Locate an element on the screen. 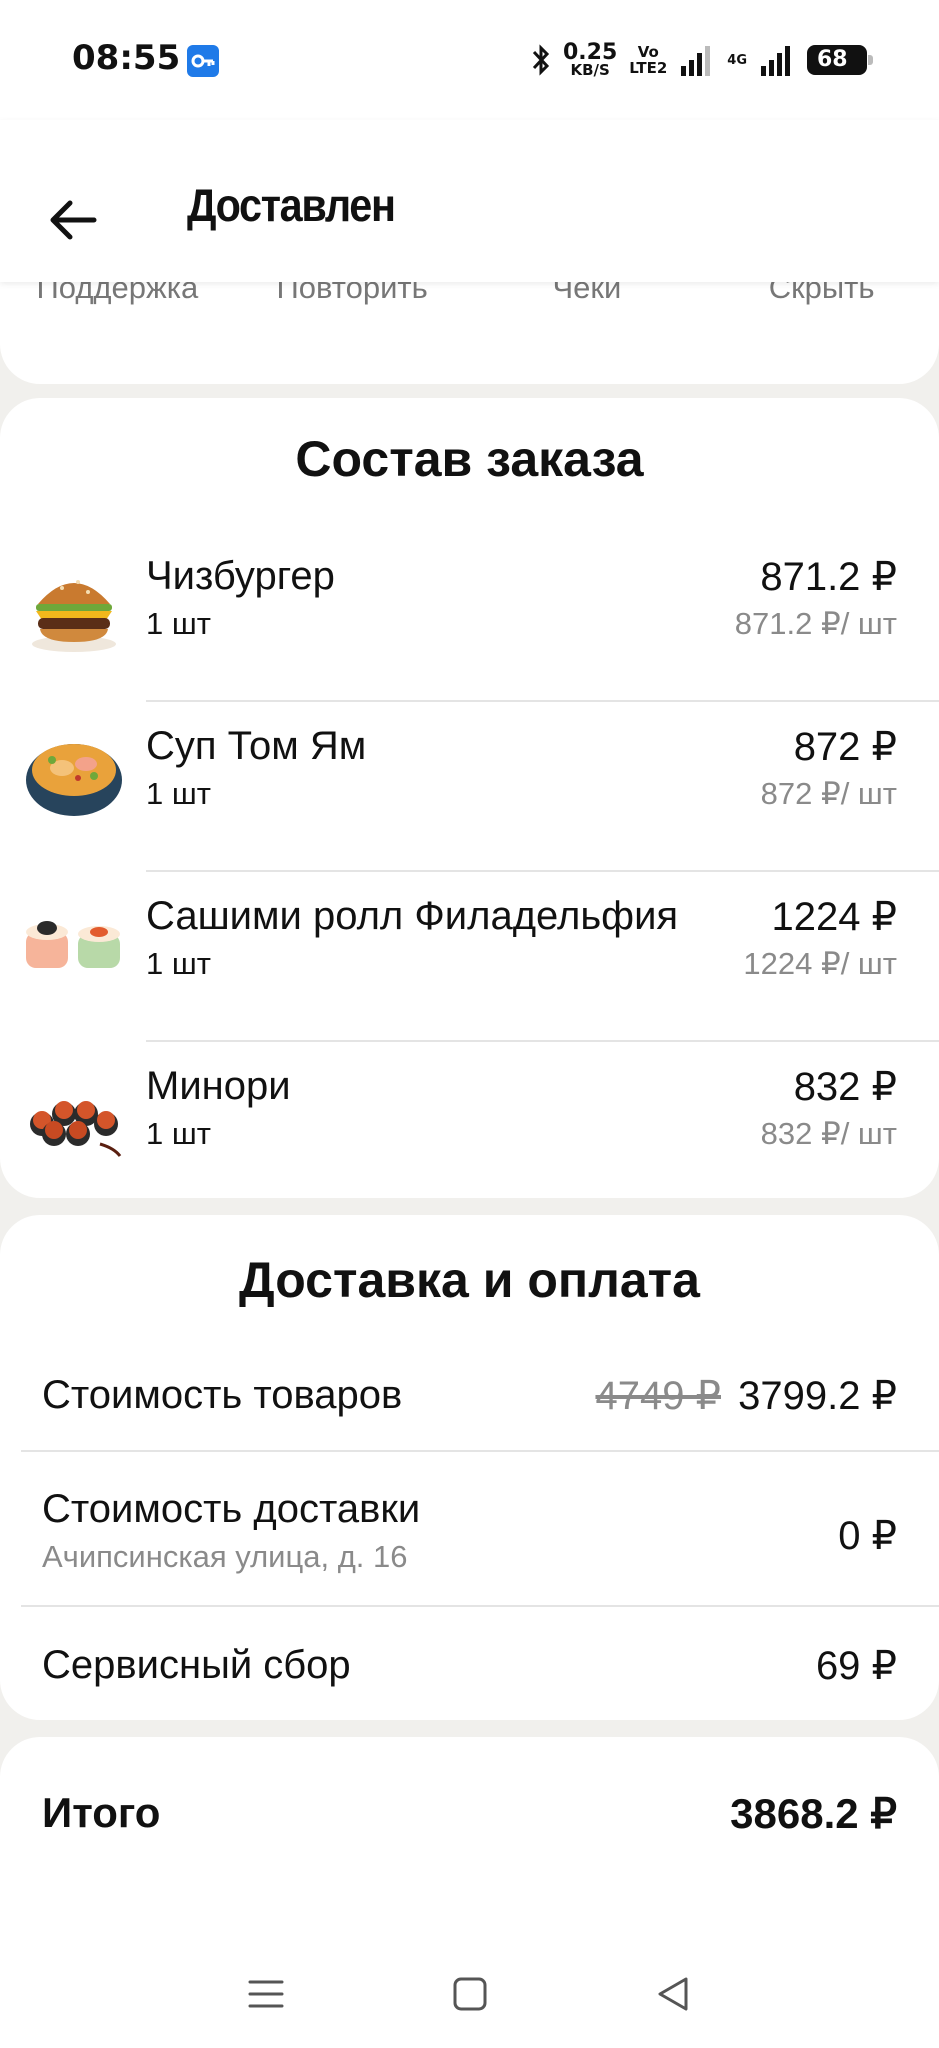  item-price: 872 ₽ is located at coordinates (845, 747).